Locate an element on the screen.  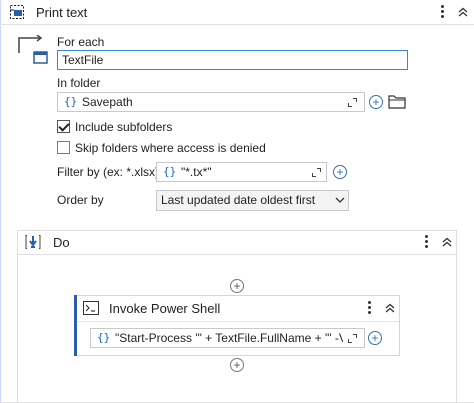
powershell-icon is located at coordinates (91, 308).